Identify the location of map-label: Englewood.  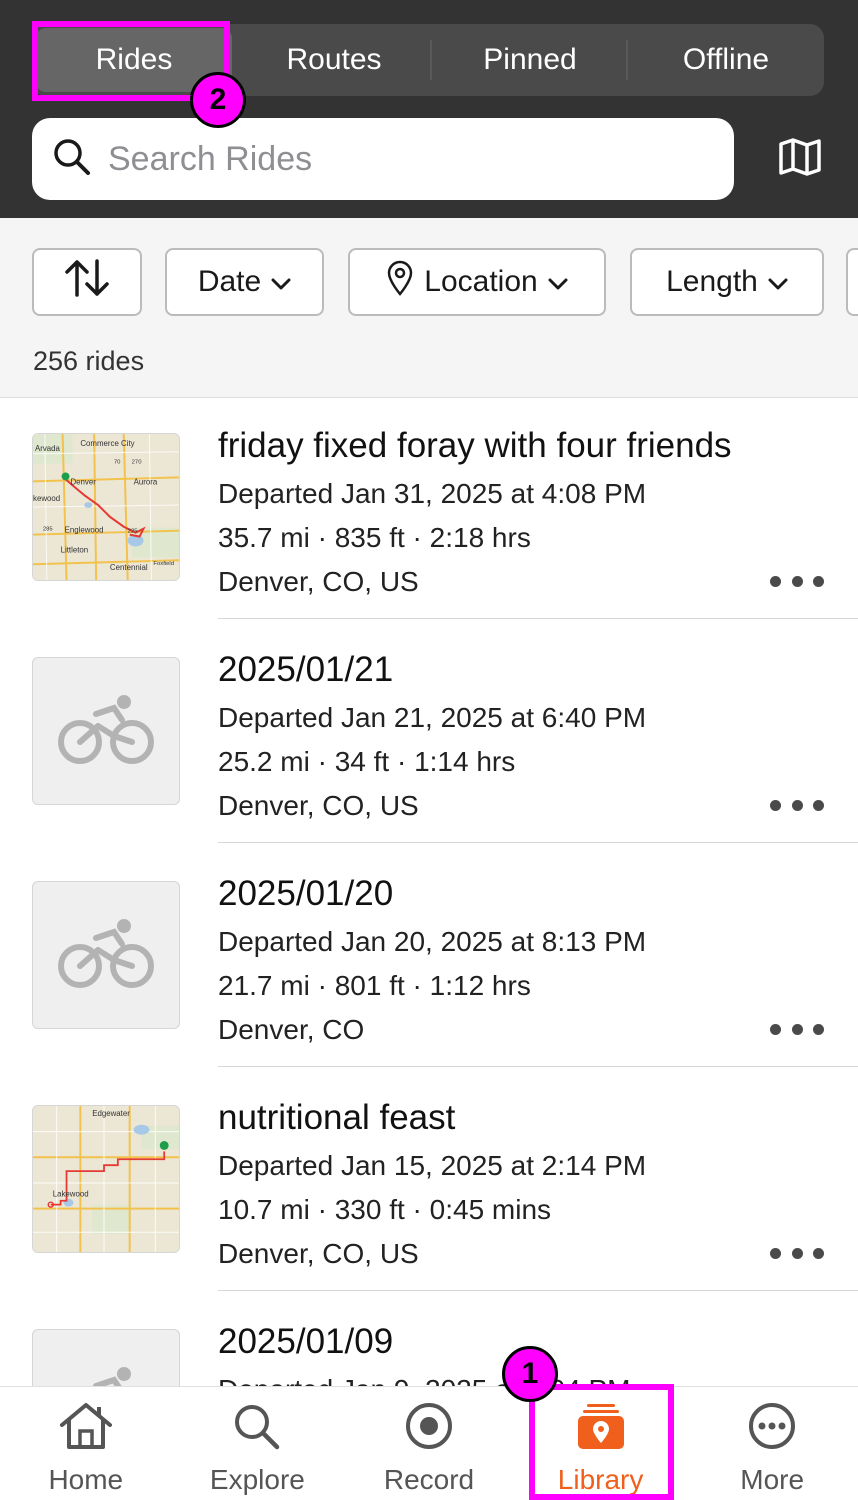
(84, 530).